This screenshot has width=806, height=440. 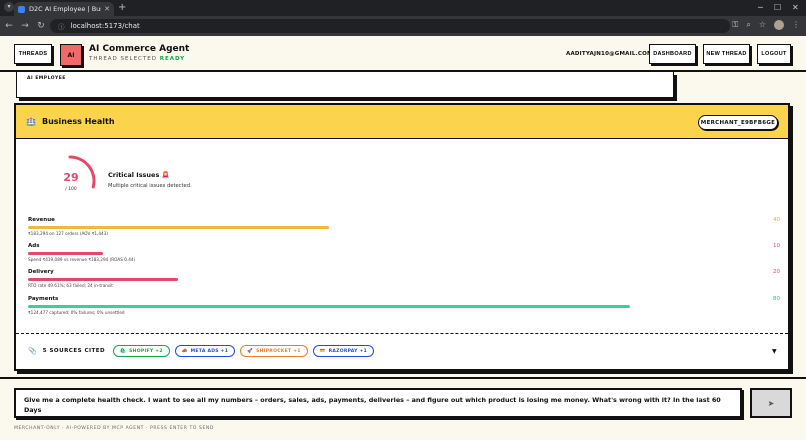 I want to click on bookmark-star-icon: ☆, so click(x=762, y=25).